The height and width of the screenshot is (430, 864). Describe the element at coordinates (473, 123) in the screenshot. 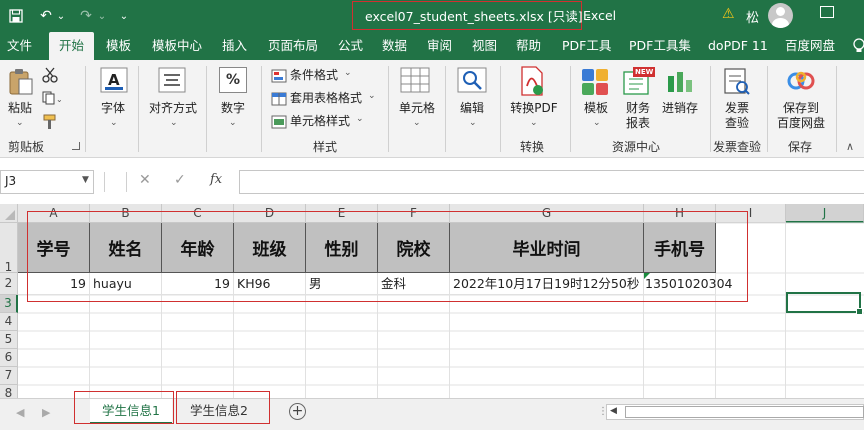

I see `editing-dropdown-icon: ⌄` at that location.